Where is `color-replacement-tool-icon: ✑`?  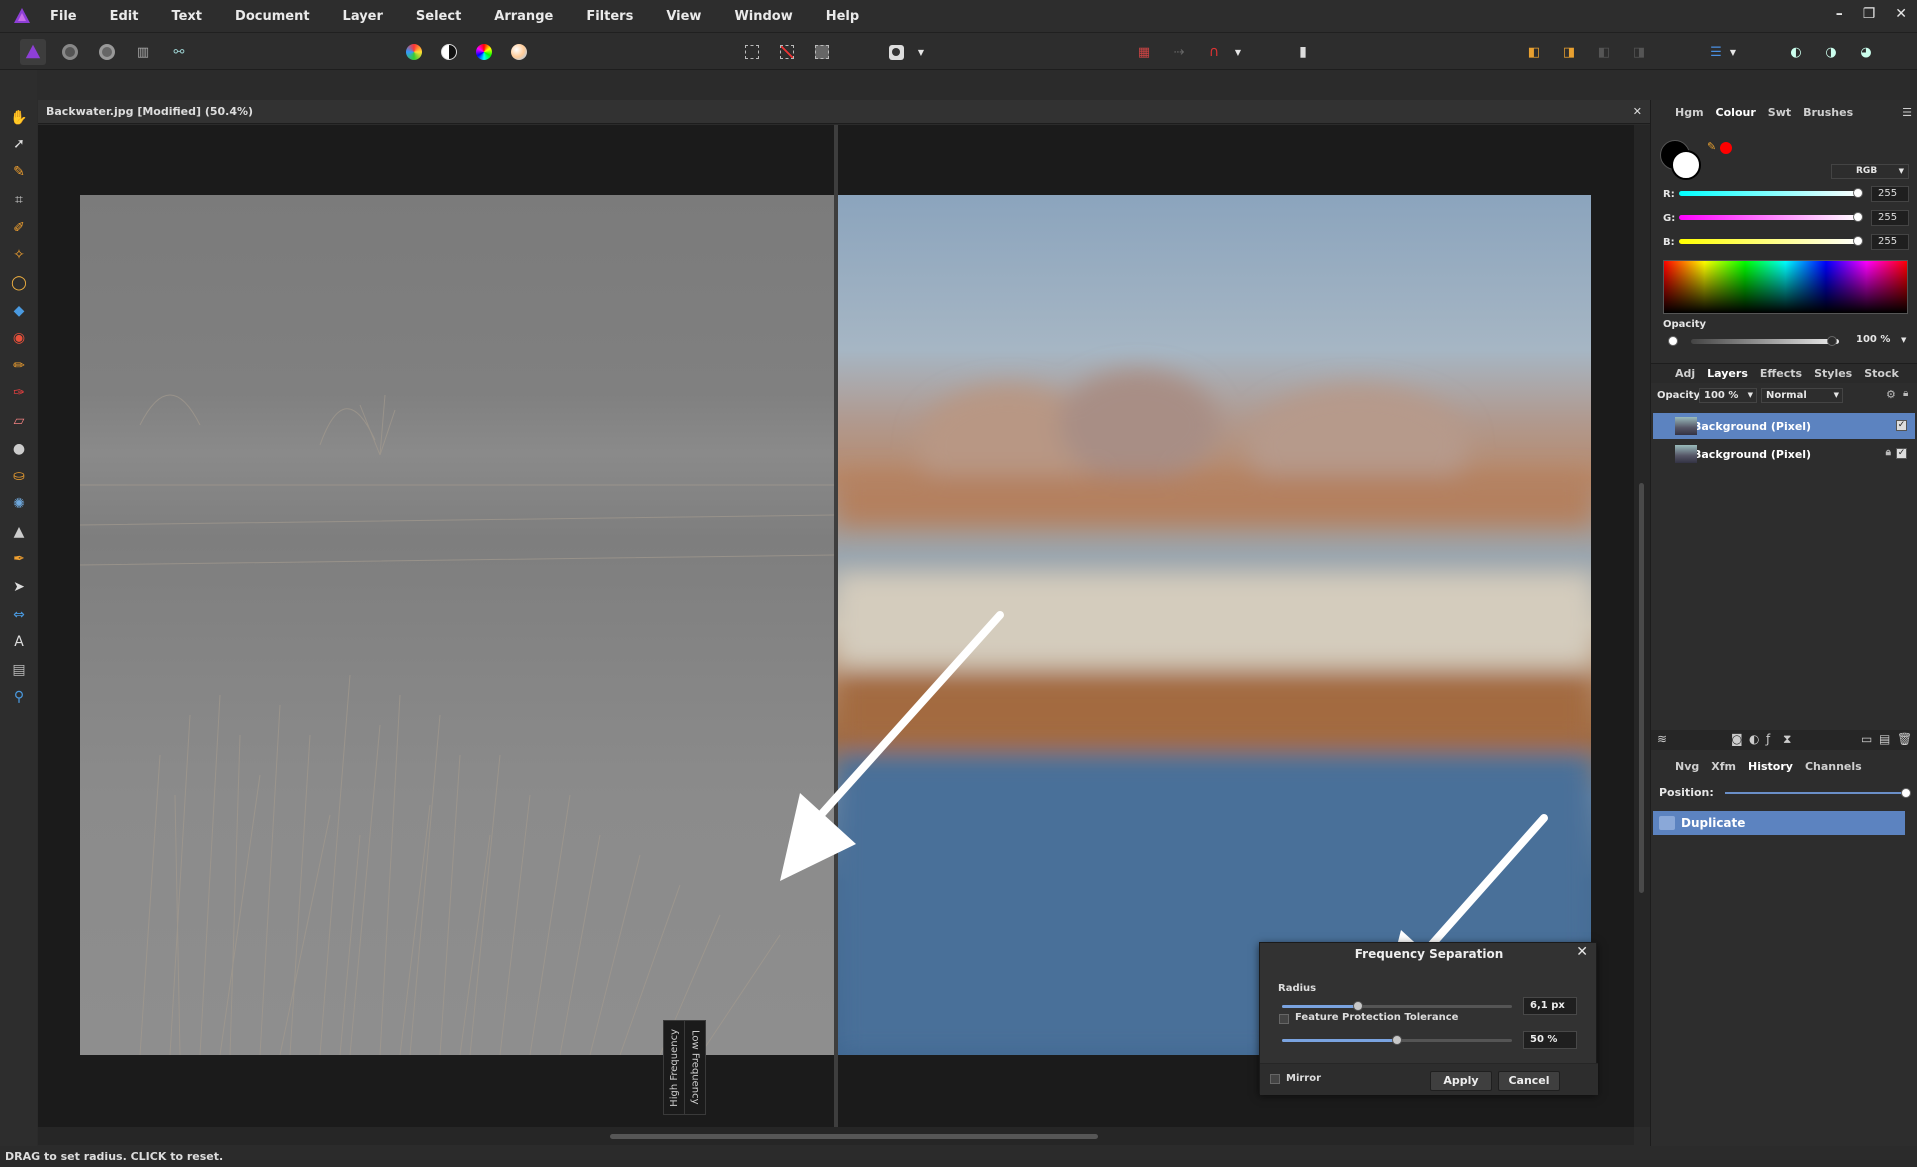 color-replacement-tool-icon: ✑ is located at coordinates (19, 393).